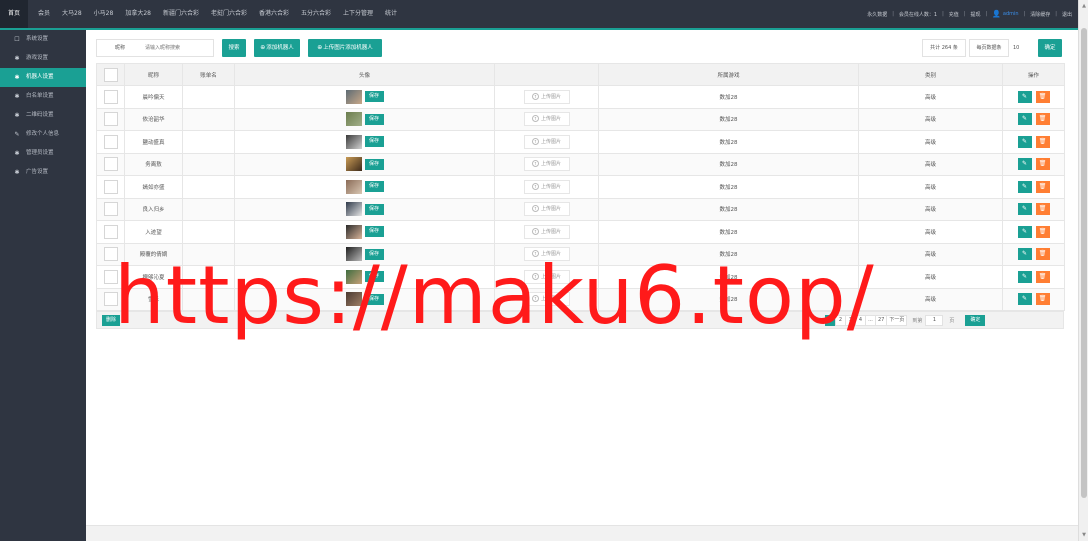 This screenshot has height=541, width=1088. Describe the element at coordinates (934, 320) in the screenshot. I see `goto-page-input: 1` at that location.